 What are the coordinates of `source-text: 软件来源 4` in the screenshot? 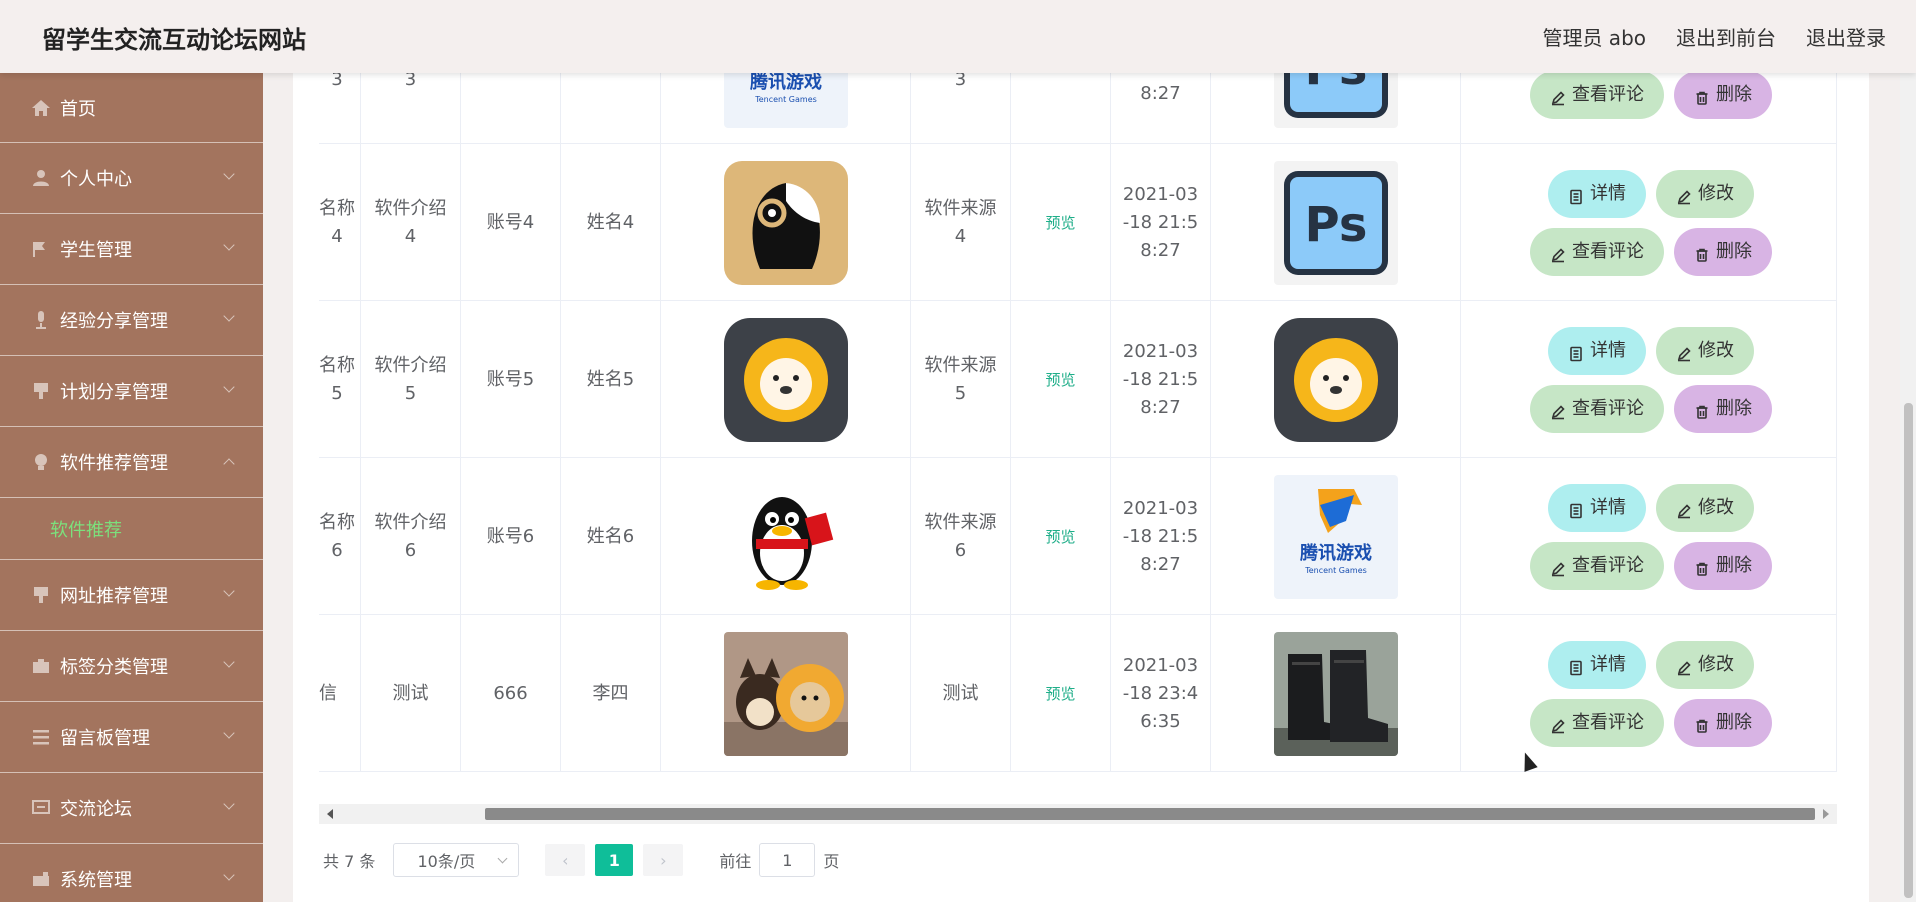 It's located at (960, 222).